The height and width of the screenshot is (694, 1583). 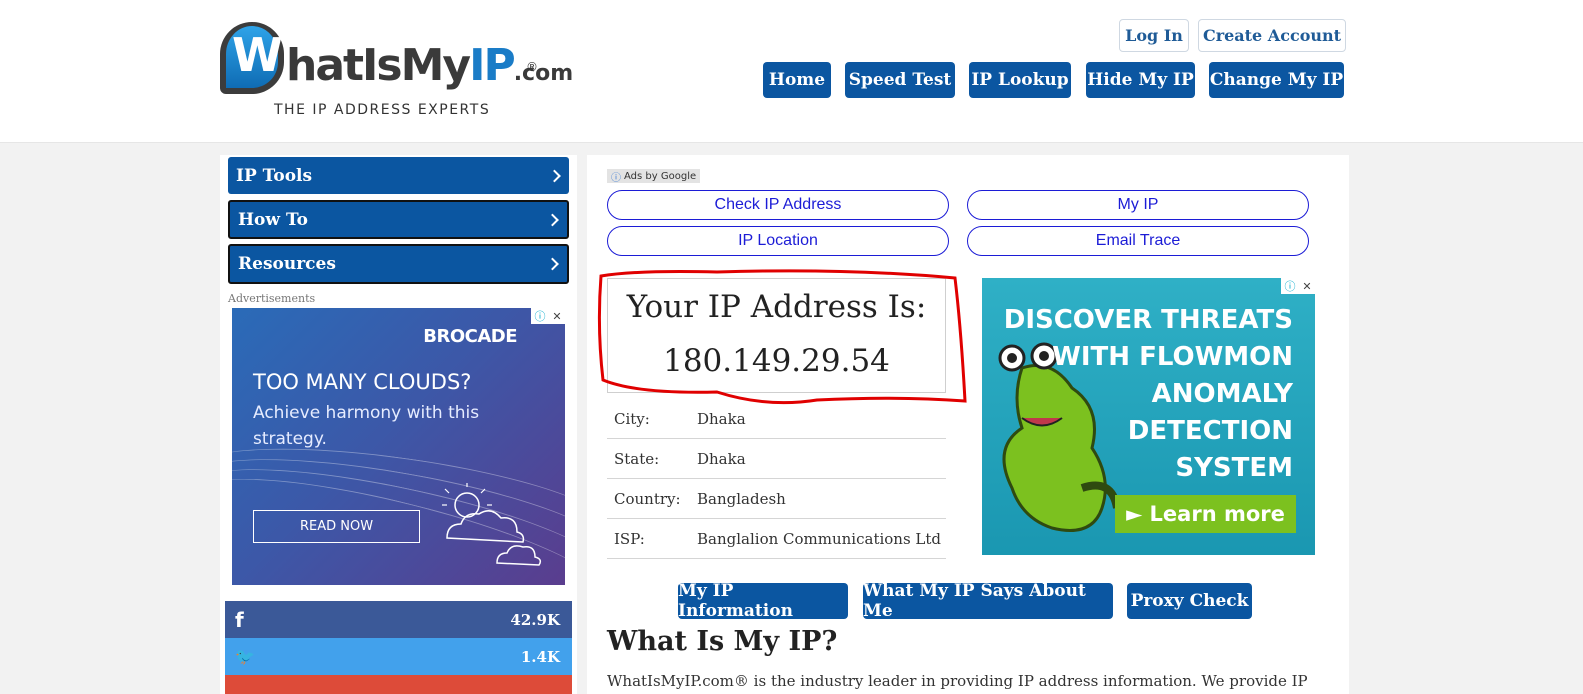 I want to click on ad-read-now-button: READ NOW, so click(x=336, y=526).